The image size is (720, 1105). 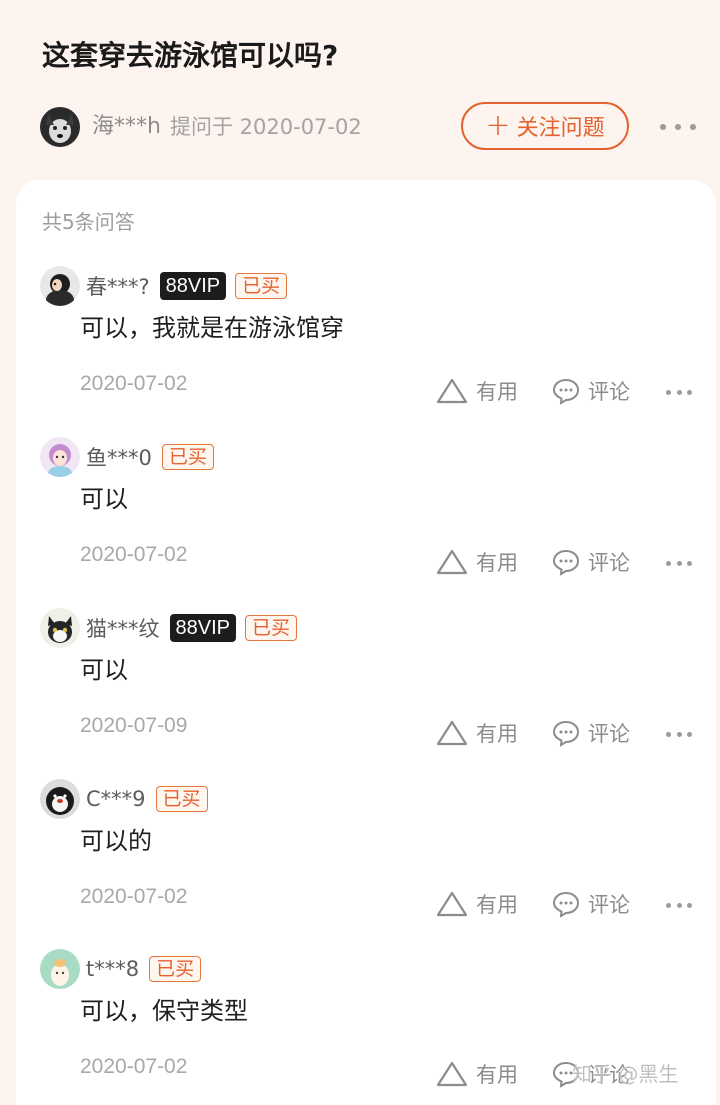 I want to click on watermark: 知乎 @黑生, so click(x=625, y=1074).